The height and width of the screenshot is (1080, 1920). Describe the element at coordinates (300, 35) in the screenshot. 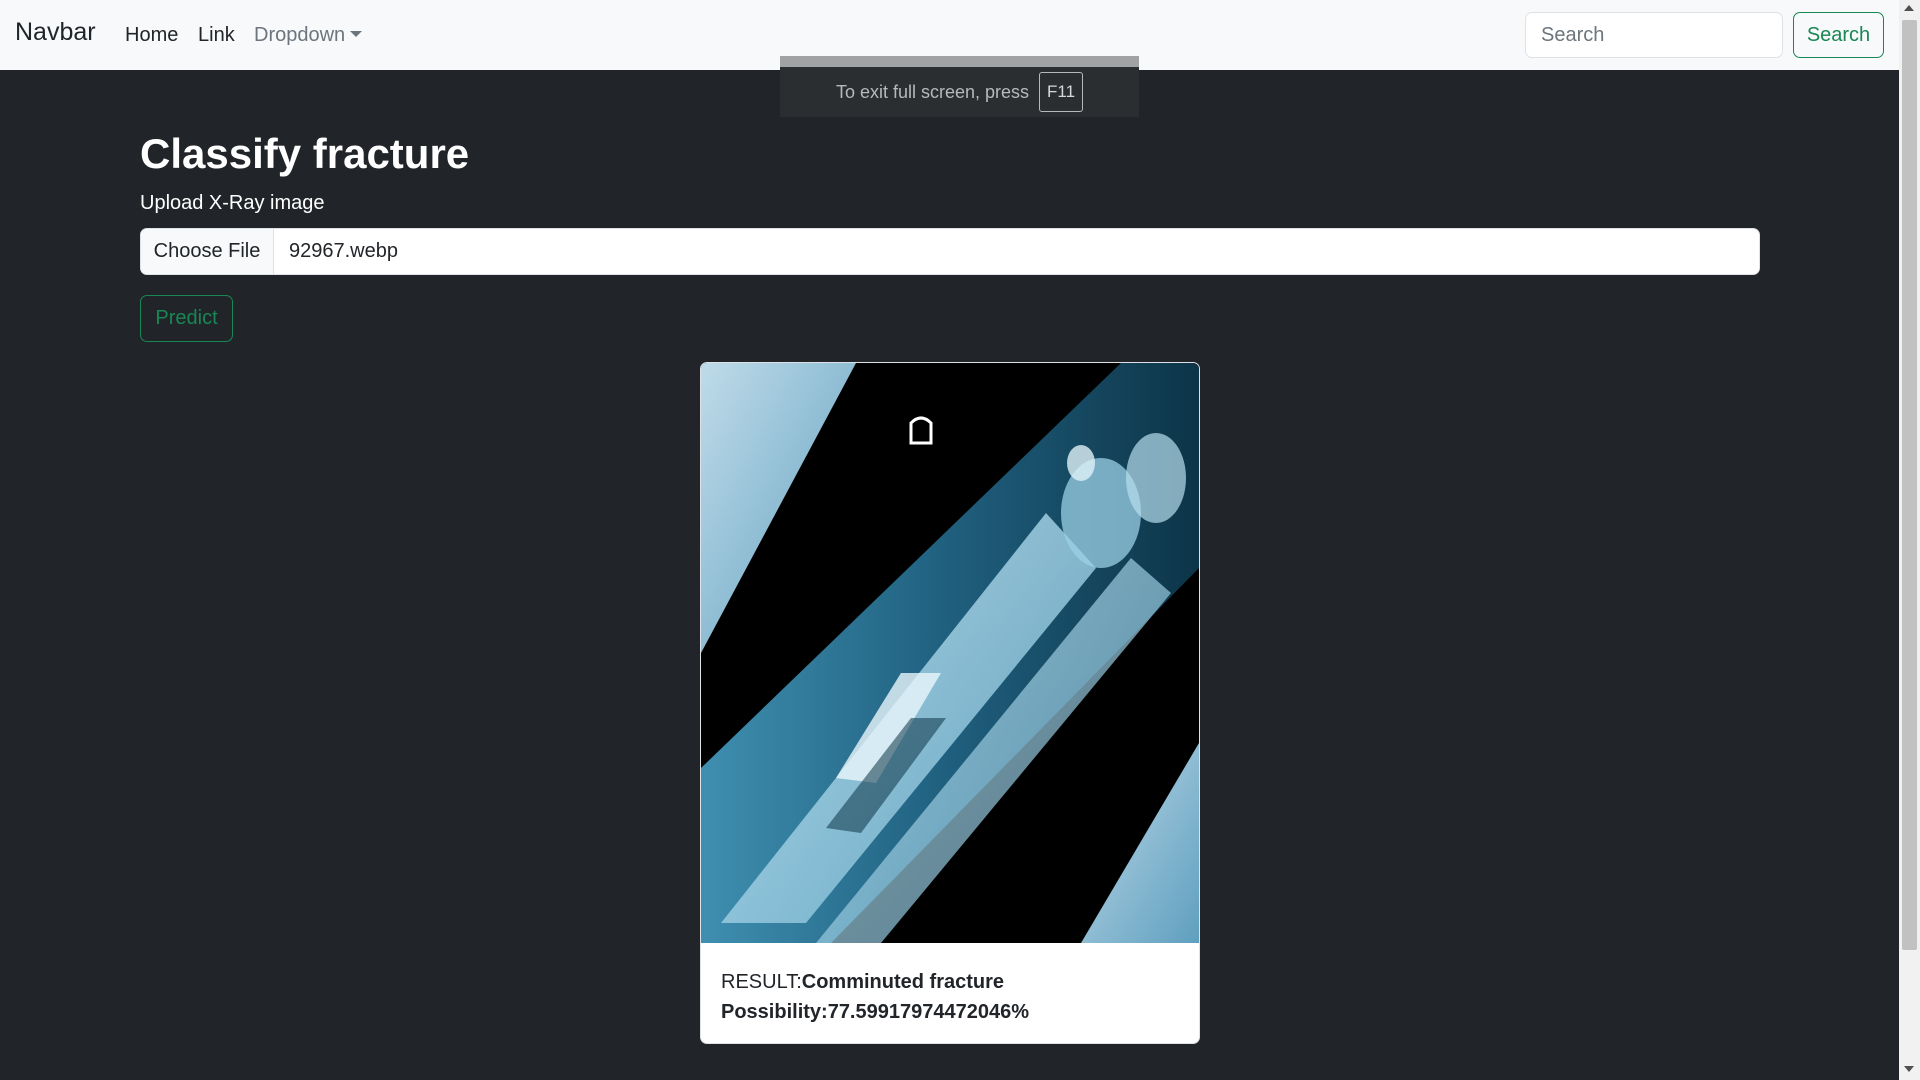

I see `nav-dropdown-label: Dropdown` at that location.